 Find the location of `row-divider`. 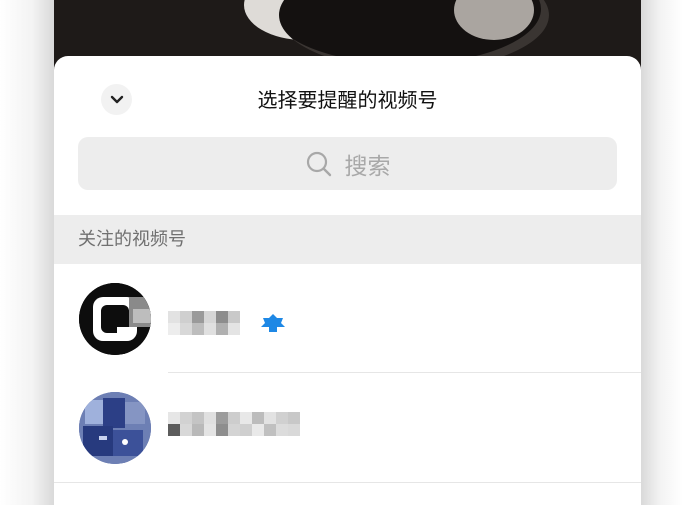

row-divider is located at coordinates (404, 372).